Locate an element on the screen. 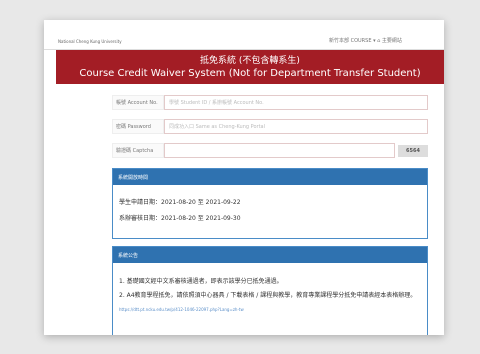 Image resolution: width=480 pixels, height=354 pixels. university-logo: National Cheng Kung University is located at coordinates (89, 41).